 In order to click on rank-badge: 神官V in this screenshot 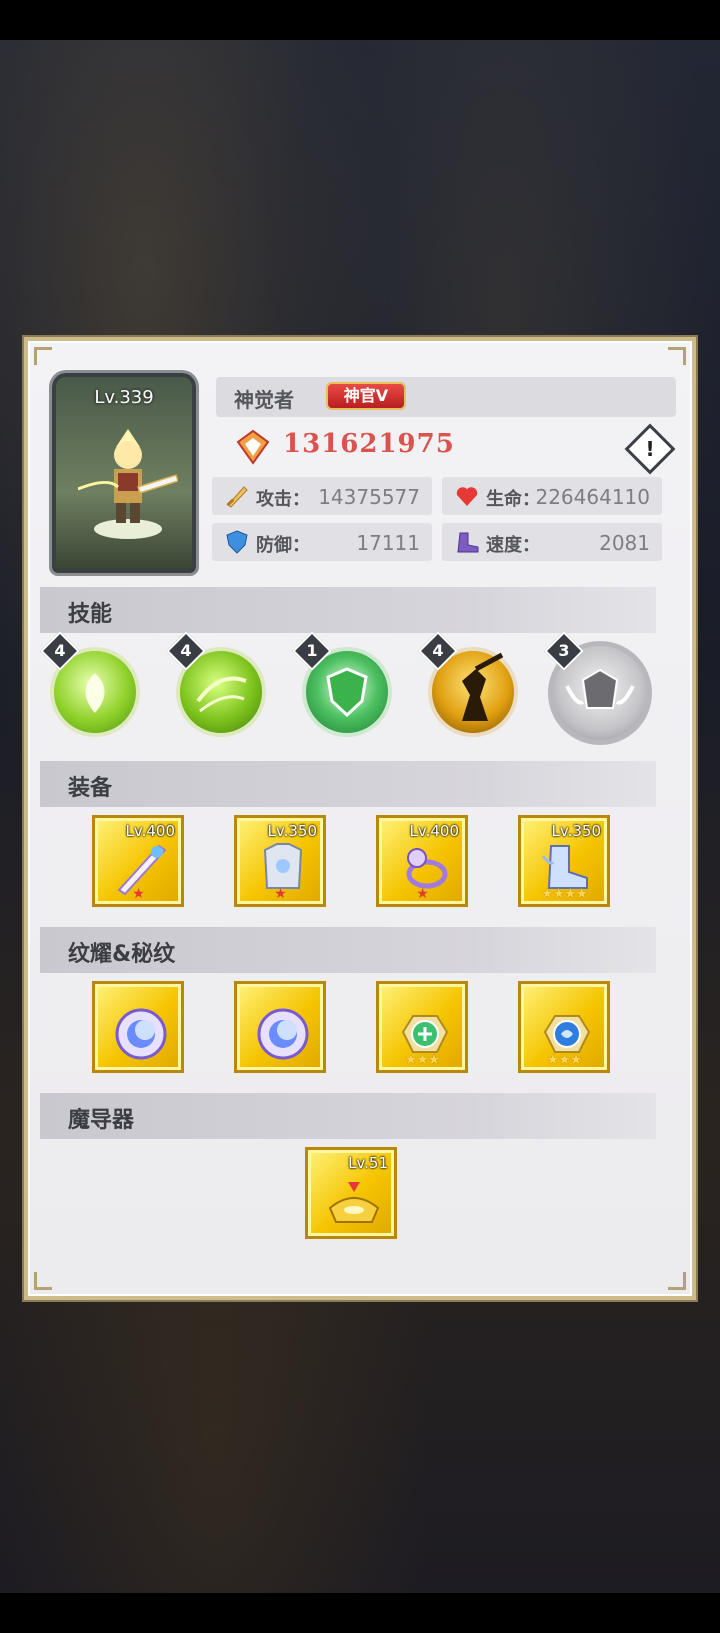, I will do `click(366, 396)`.